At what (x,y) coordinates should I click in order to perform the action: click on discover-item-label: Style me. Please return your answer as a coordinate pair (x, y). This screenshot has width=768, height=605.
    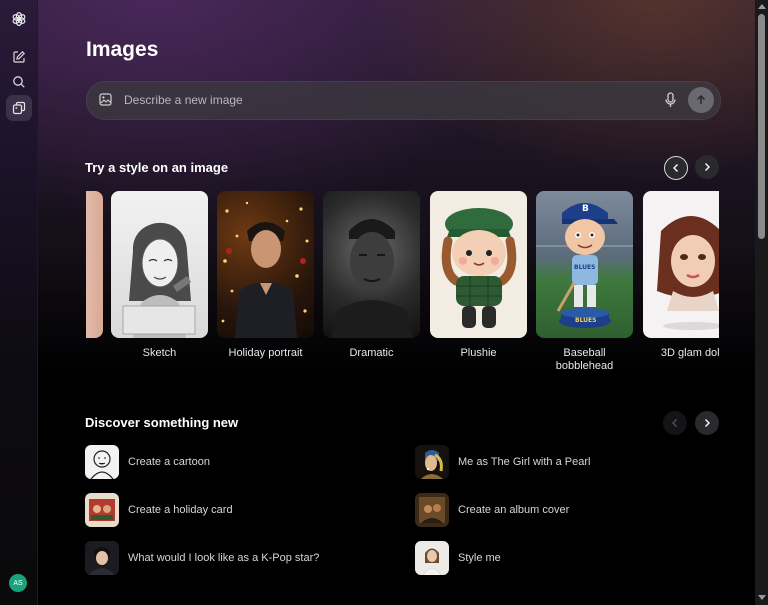
    Looking at the image, I should click on (479, 558).